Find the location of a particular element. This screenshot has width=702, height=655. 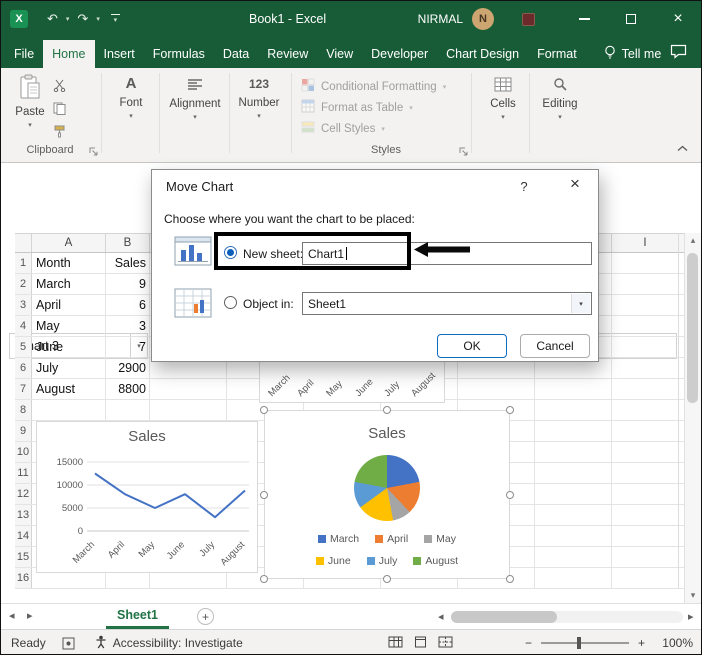

number-group-button: 123 Number ▾ is located at coordinates (259, 97).